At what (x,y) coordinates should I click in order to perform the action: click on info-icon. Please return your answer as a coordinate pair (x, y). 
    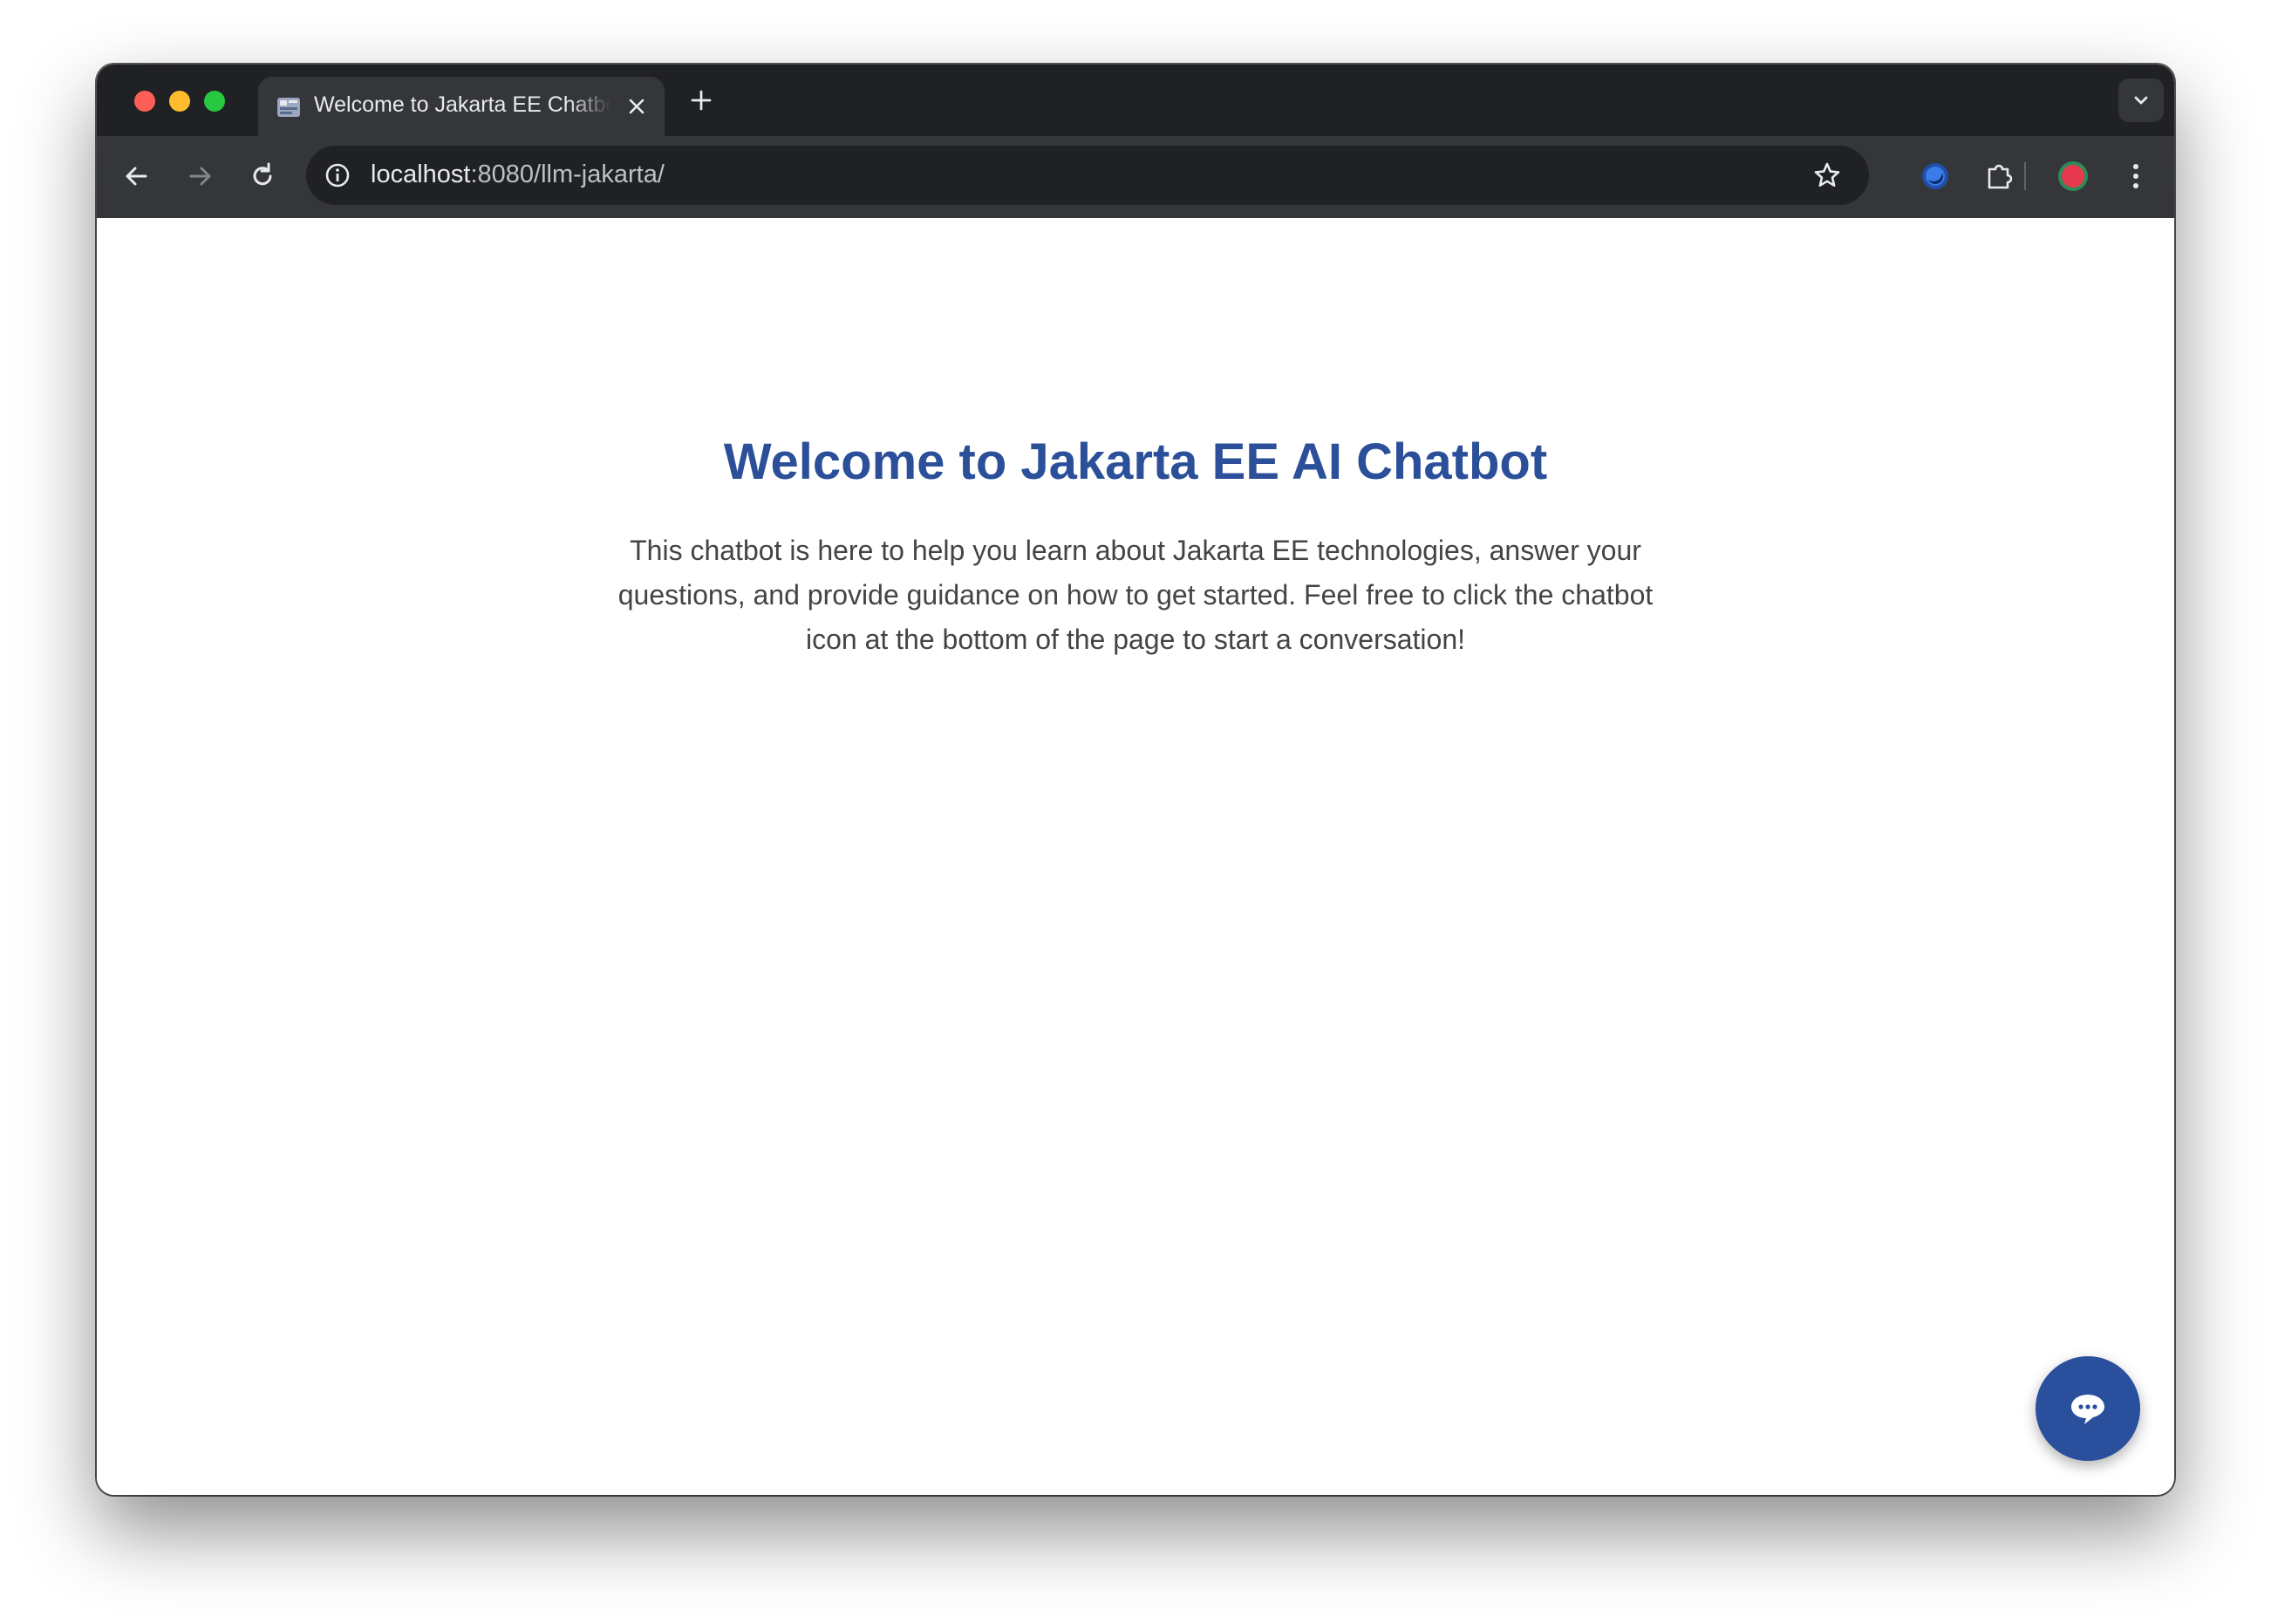
    Looking at the image, I should click on (337, 175).